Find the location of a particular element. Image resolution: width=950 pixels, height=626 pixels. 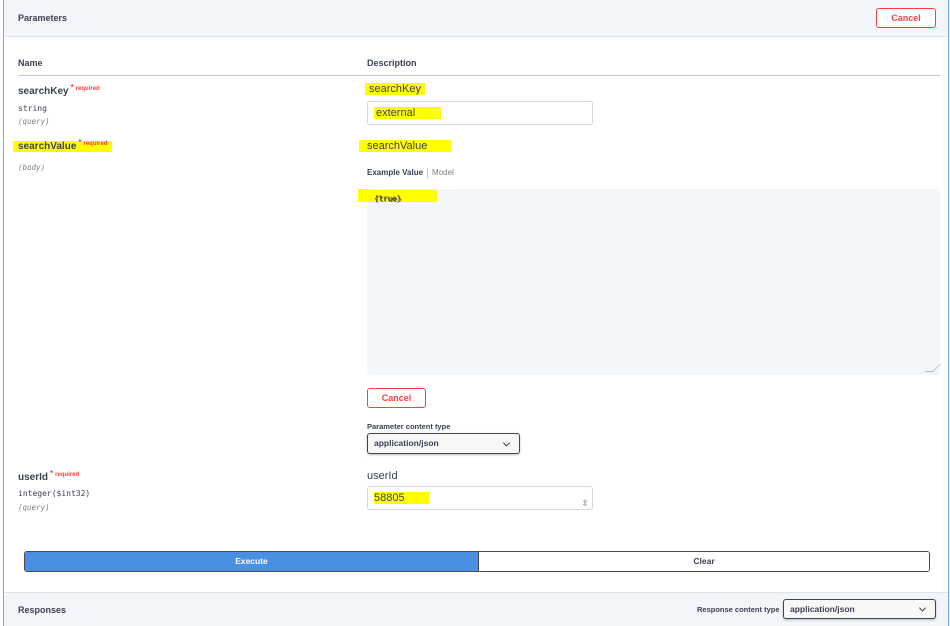

param-desc-userid: userId is located at coordinates (382, 476).